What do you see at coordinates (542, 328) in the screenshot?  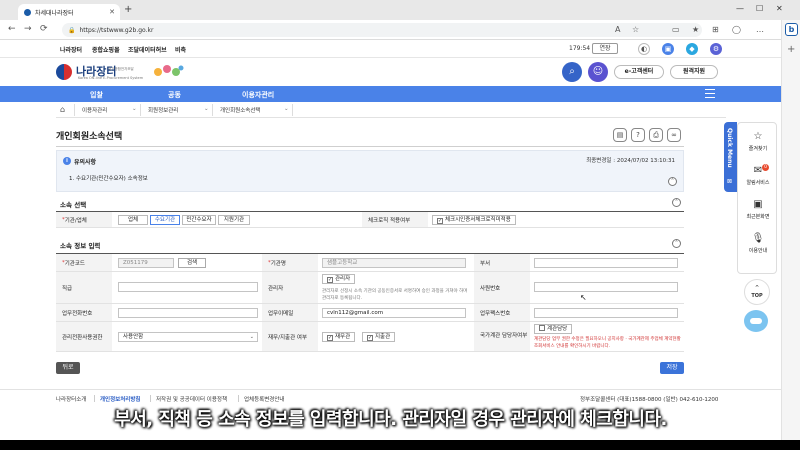 I see `checkbox-icon` at bounding box center [542, 328].